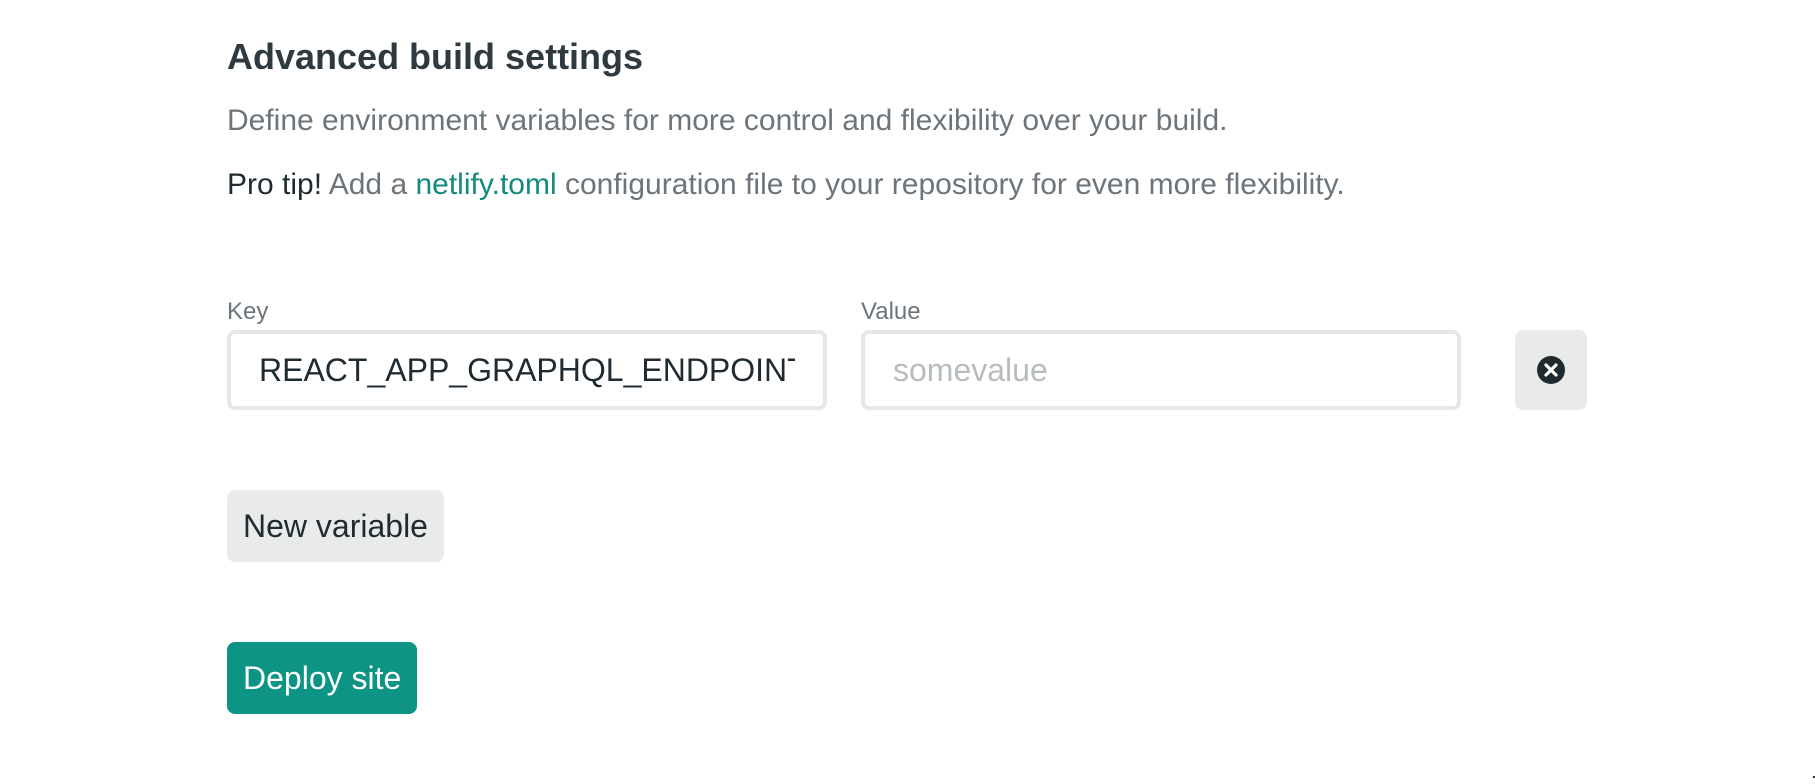 This screenshot has width=1815, height=784. Describe the element at coordinates (1161, 370) in the screenshot. I see `value-input` at that location.